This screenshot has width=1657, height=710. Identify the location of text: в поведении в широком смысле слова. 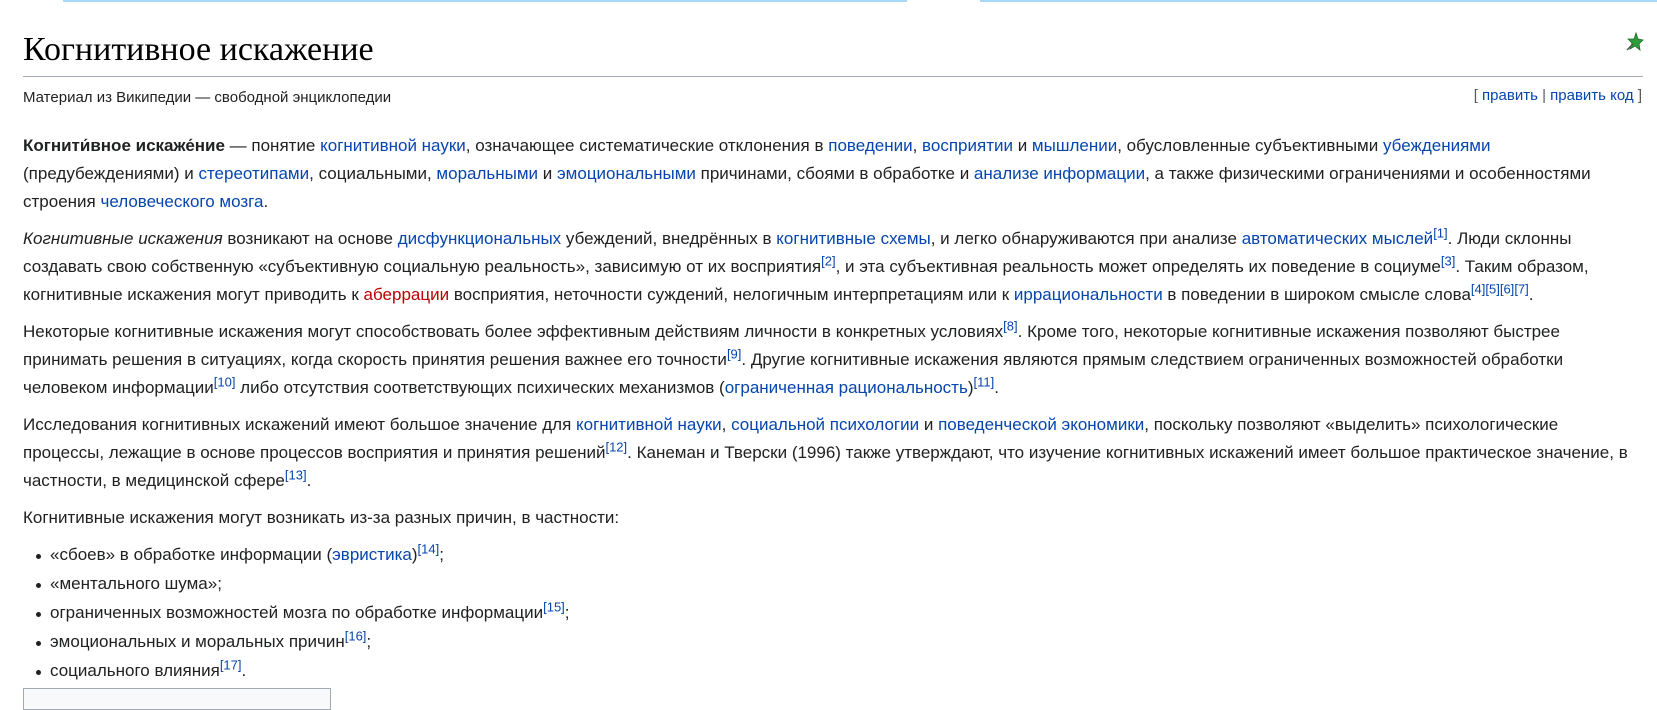
(1316, 294).